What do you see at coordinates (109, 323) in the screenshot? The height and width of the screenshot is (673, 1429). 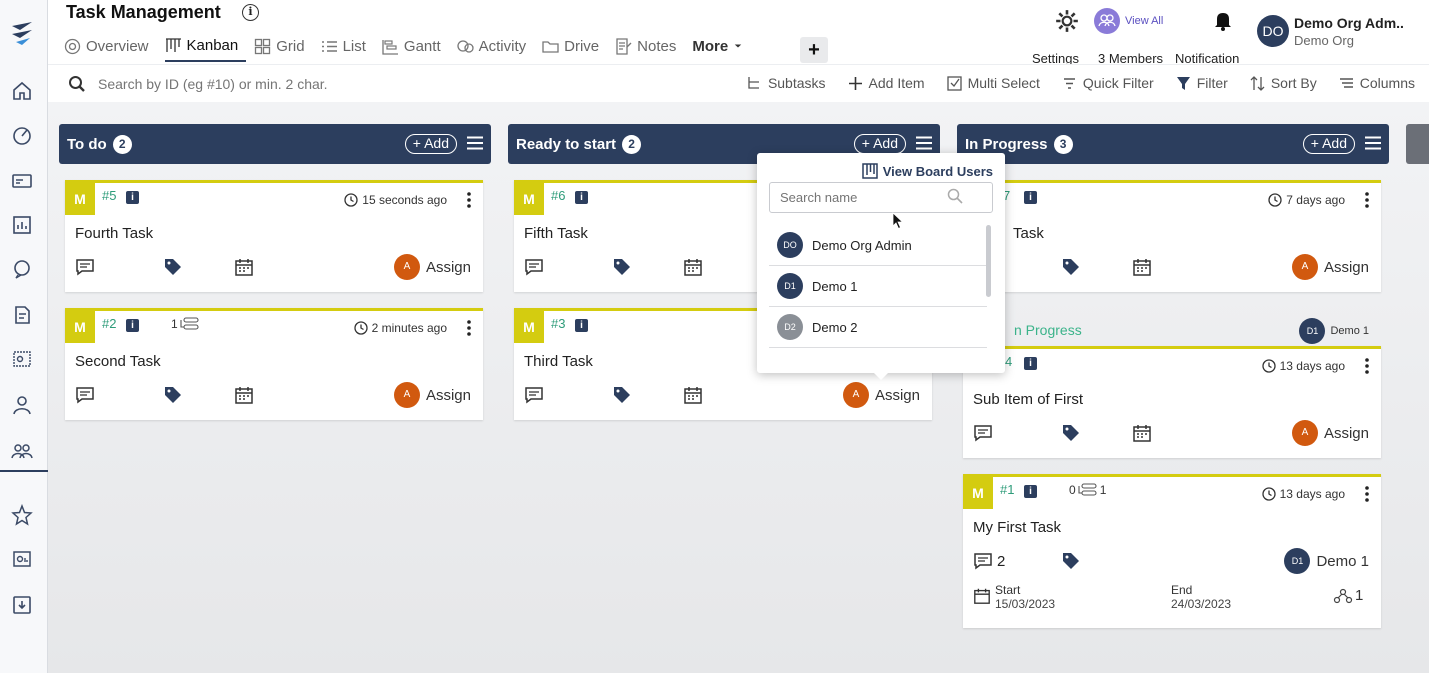 I see `card-id: #2` at bounding box center [109, 323].